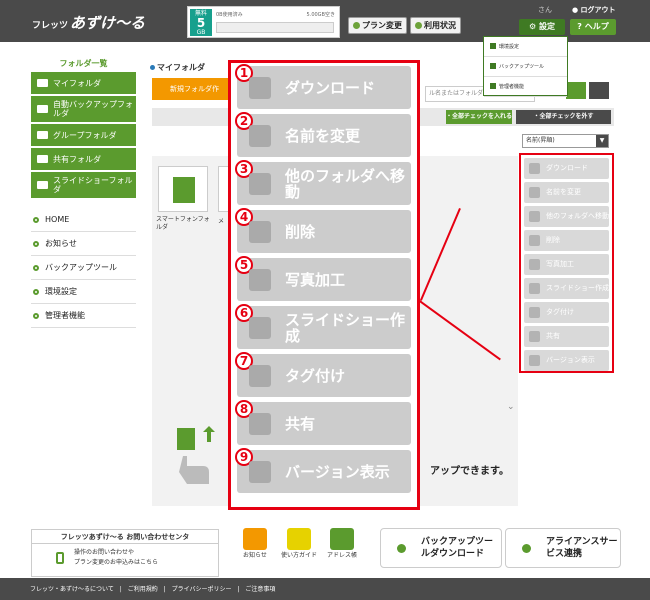 The height and width of the screenshot is (600, 650). What do you see at coordinates (493, 46) in the screenshot?
I see `key-icon` at bounding box center [493, 46].